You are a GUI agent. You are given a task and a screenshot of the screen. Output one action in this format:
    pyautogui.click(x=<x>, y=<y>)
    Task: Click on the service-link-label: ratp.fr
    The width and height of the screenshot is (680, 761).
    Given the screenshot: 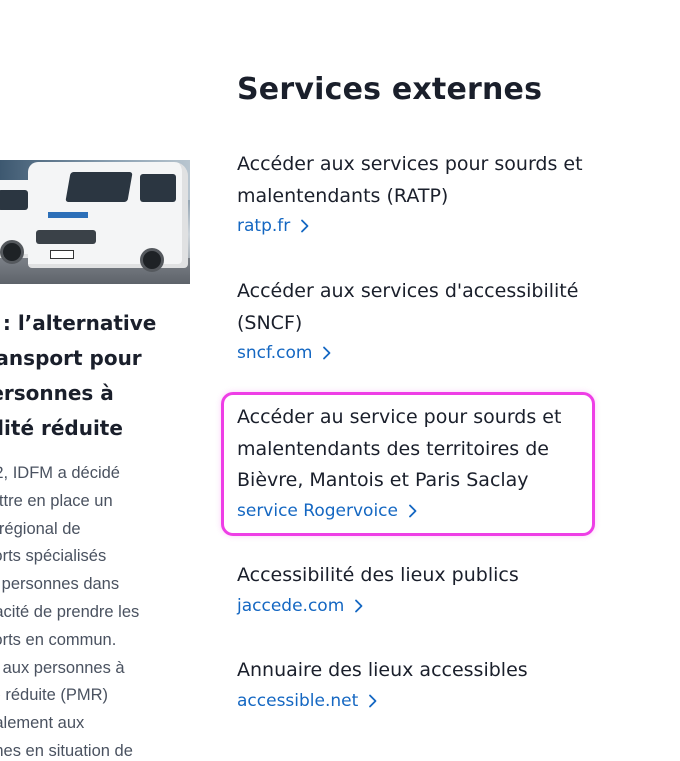 What is the action you would take?
    pyautogui.click(x=264, y=226)
    